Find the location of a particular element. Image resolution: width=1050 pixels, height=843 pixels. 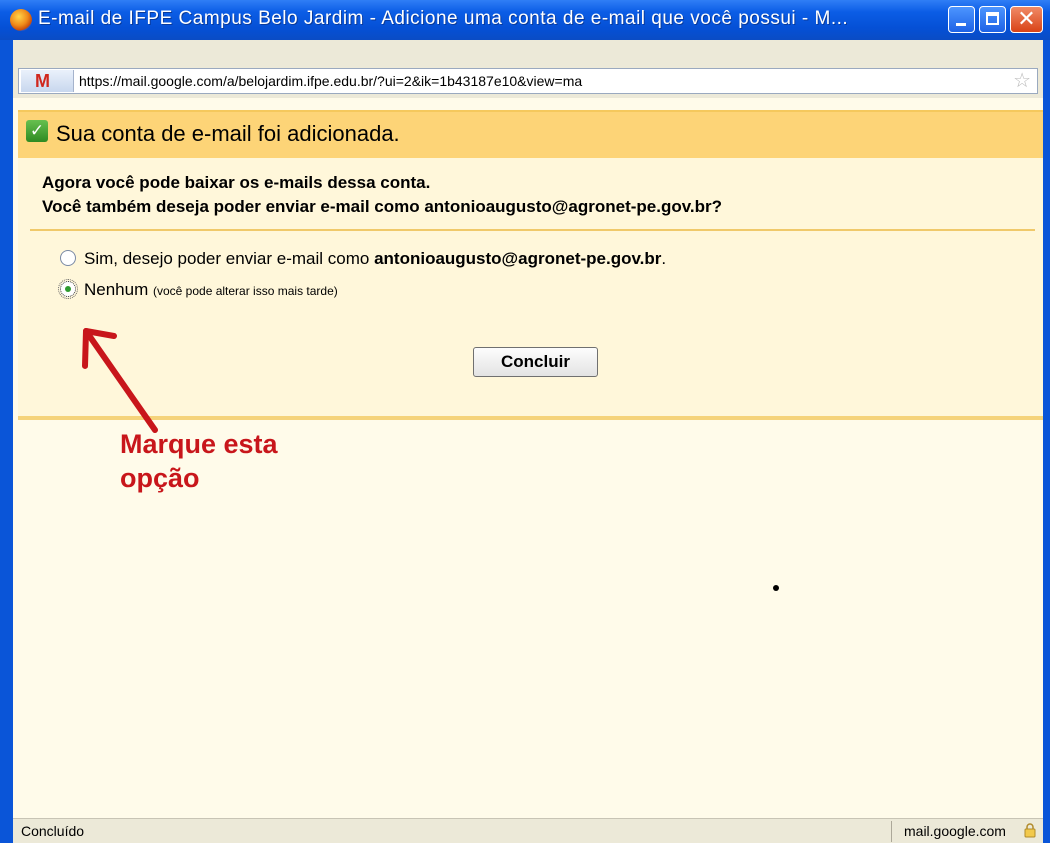

stray-dot is located at coordinates (776, 588).